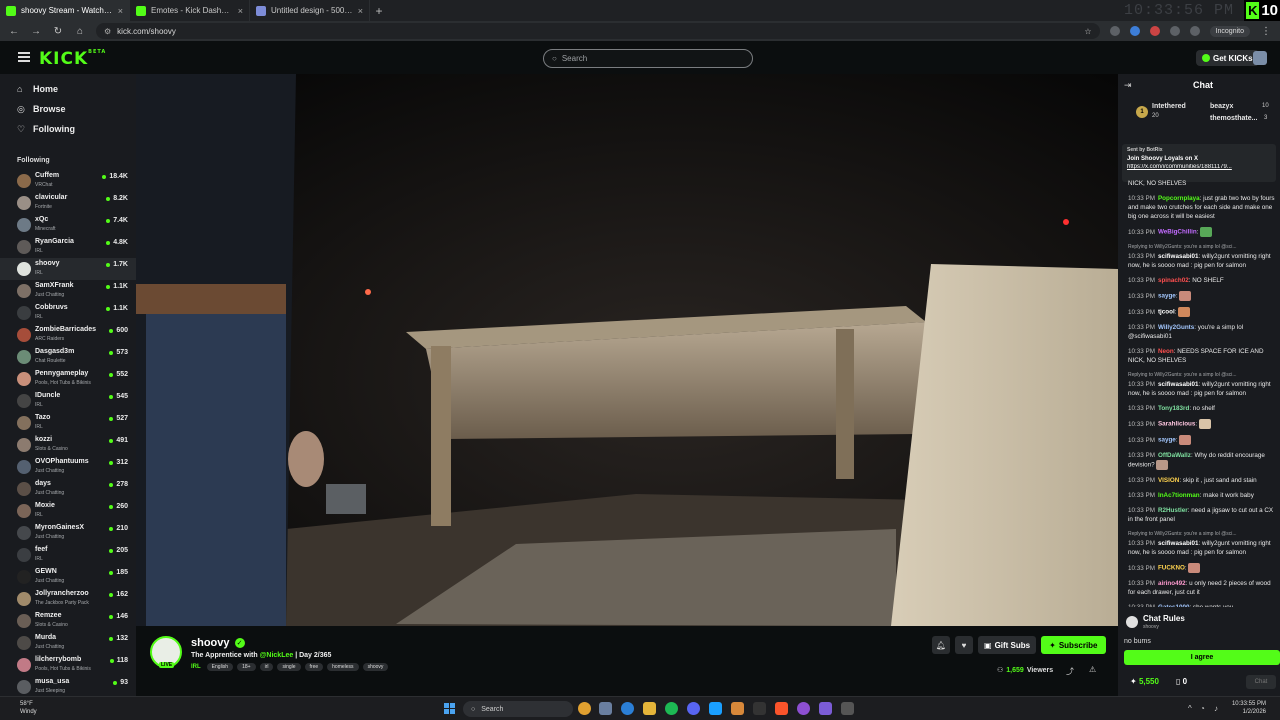 The height and width of the screenshot is (720, 1280). Describe the element at coordinates (107, 31) in the screenshot. I see `site-info-icon: ⚙` at that location.